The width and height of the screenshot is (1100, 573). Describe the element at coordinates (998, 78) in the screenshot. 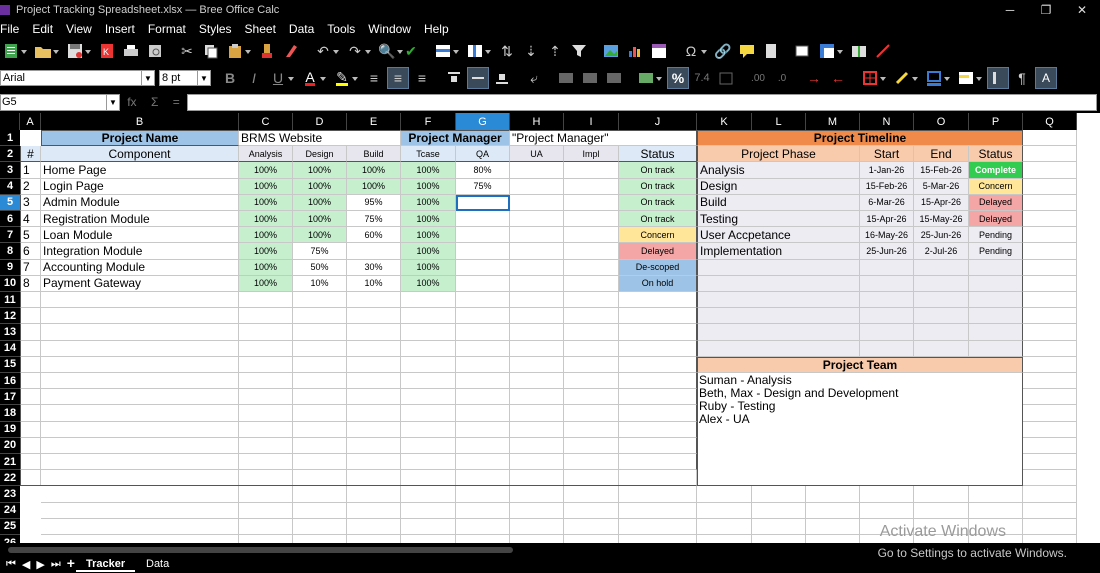

I see `text-direction-ltr-icon` at that location.